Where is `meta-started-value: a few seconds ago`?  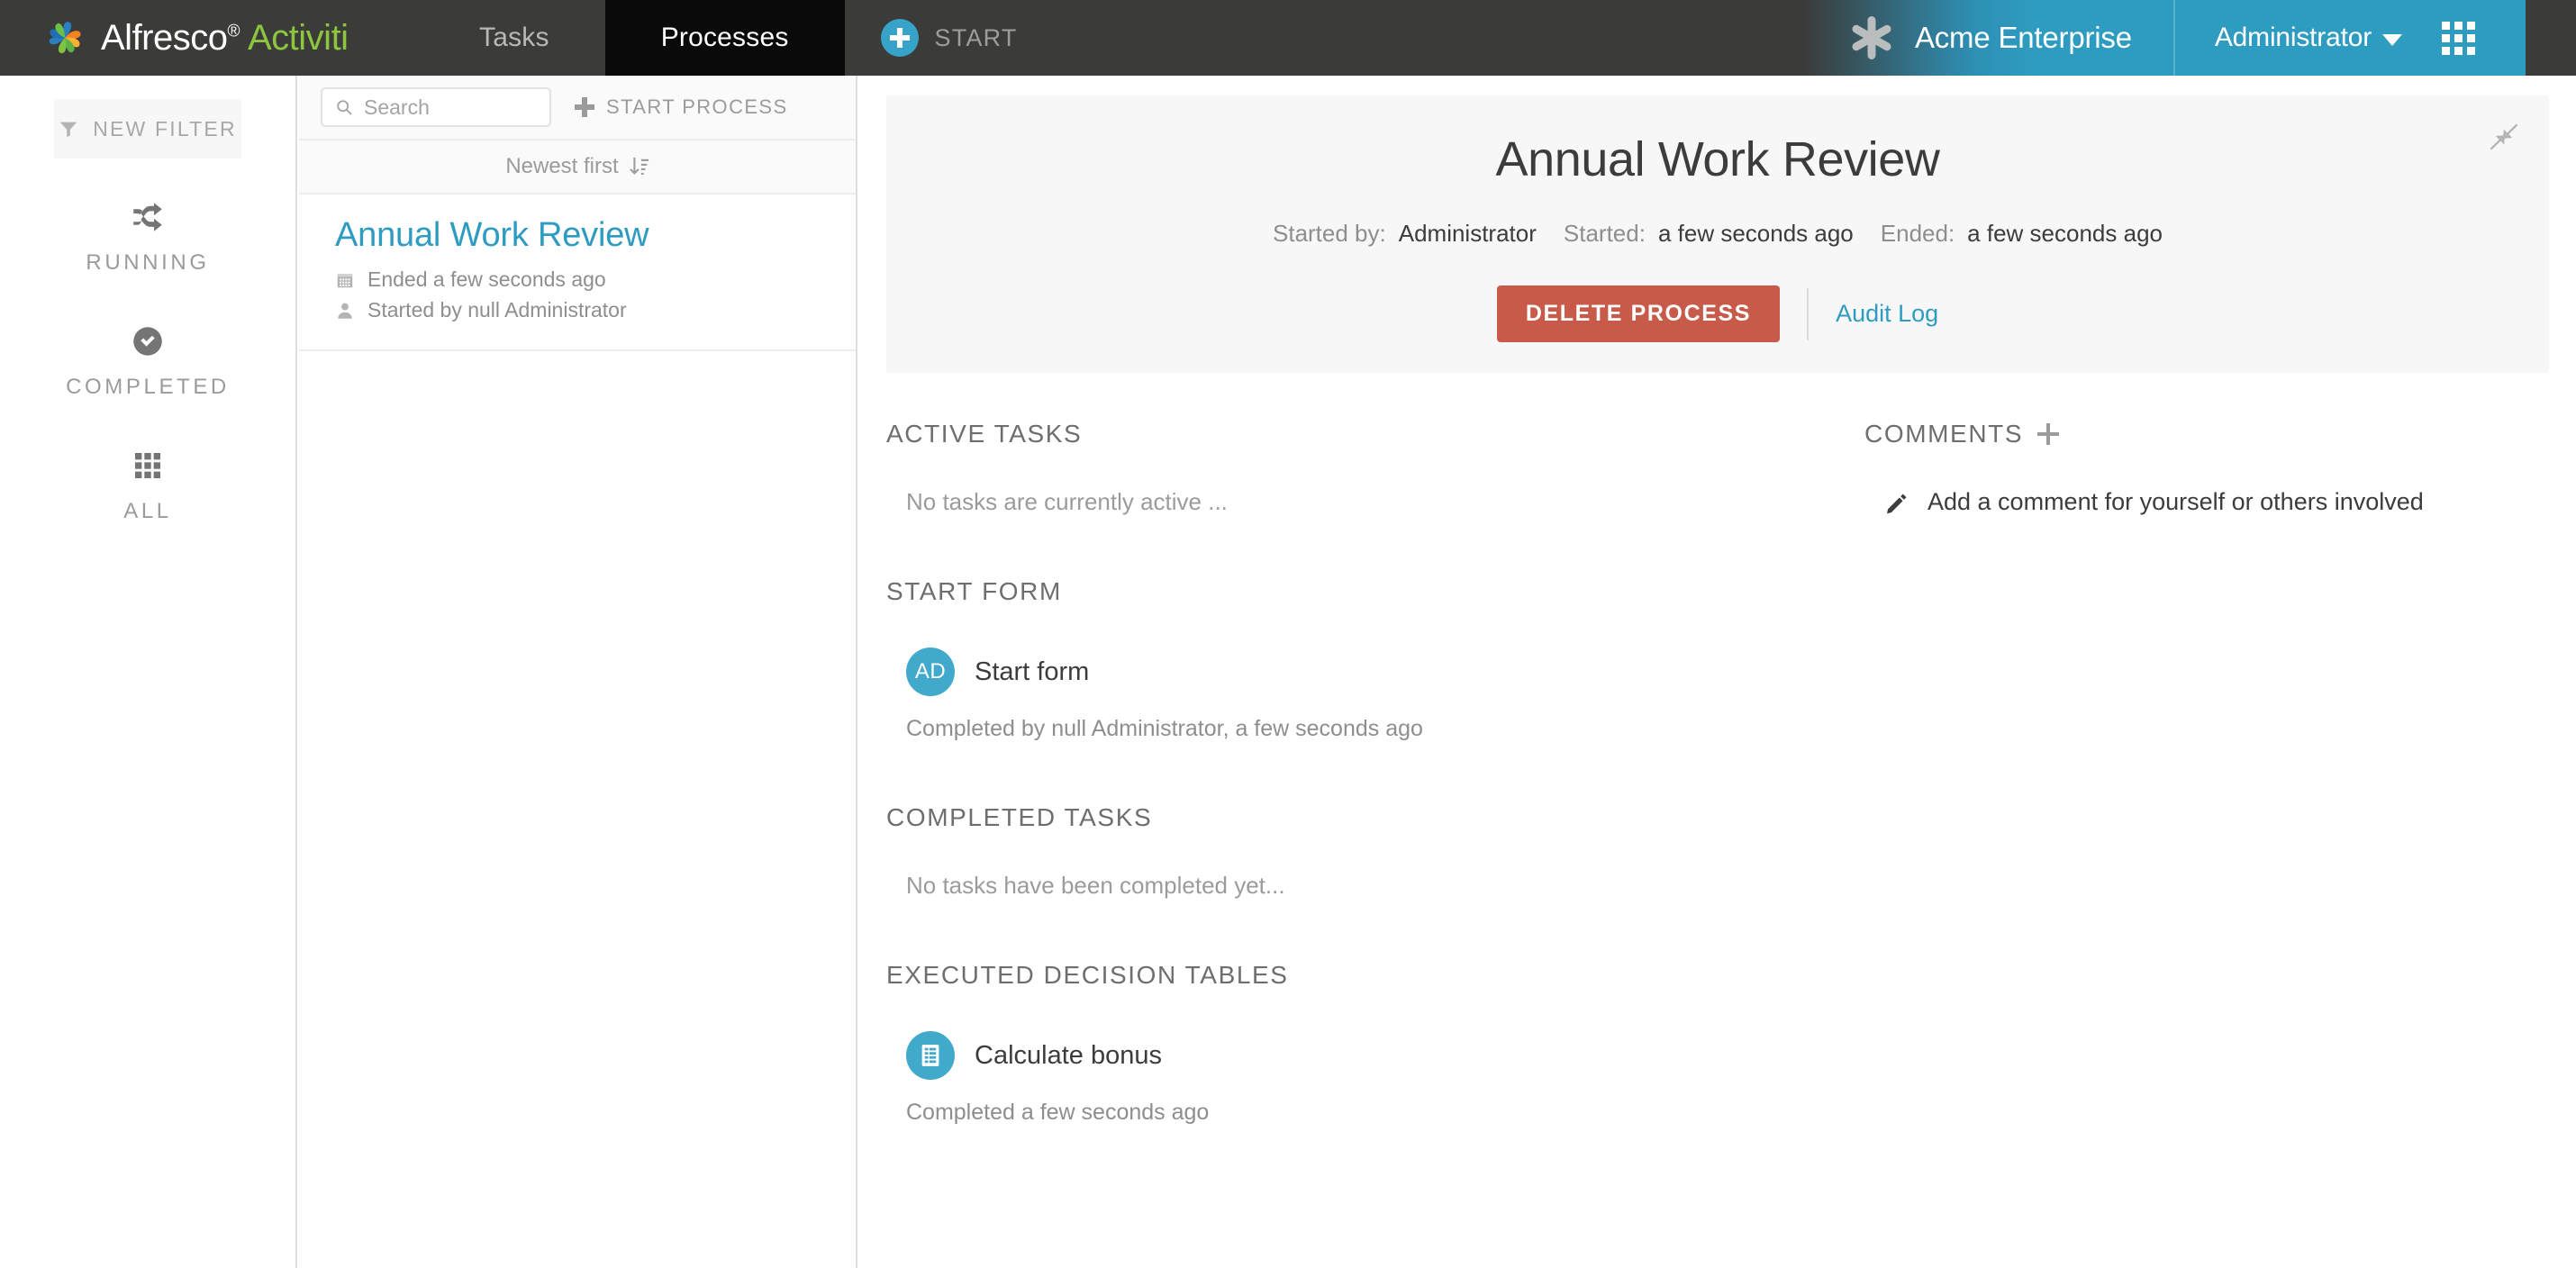 meta-started-value: a few seconds ago is located at coordinates (1755, 233).